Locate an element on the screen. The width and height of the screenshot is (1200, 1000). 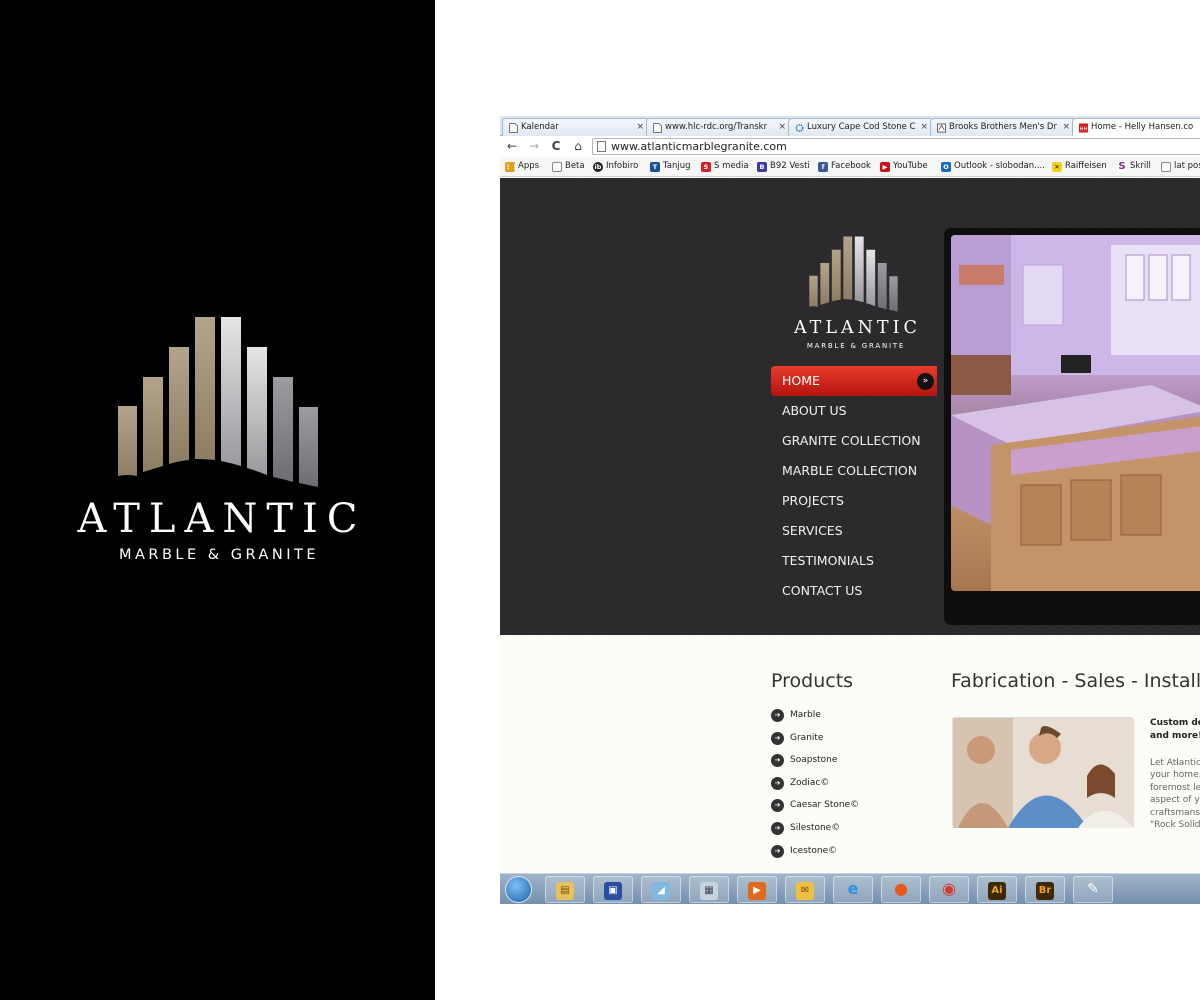
product-label: Silestone© is located at coordinates (815, 827).